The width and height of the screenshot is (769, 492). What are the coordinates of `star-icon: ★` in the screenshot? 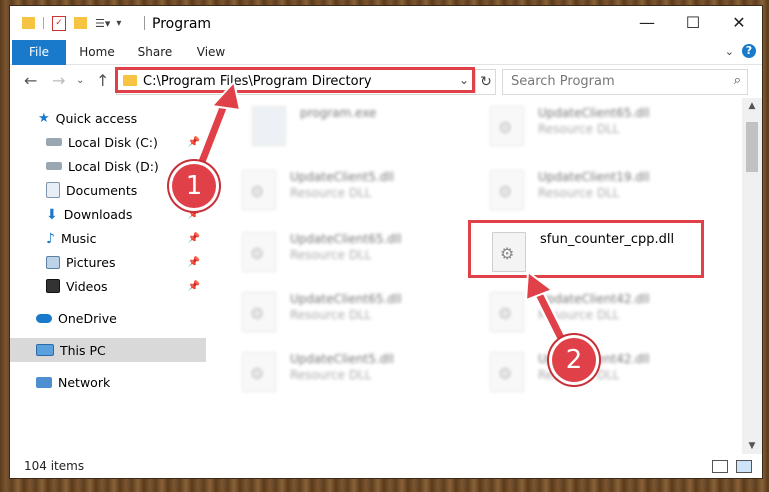 It's located at (44, 118).